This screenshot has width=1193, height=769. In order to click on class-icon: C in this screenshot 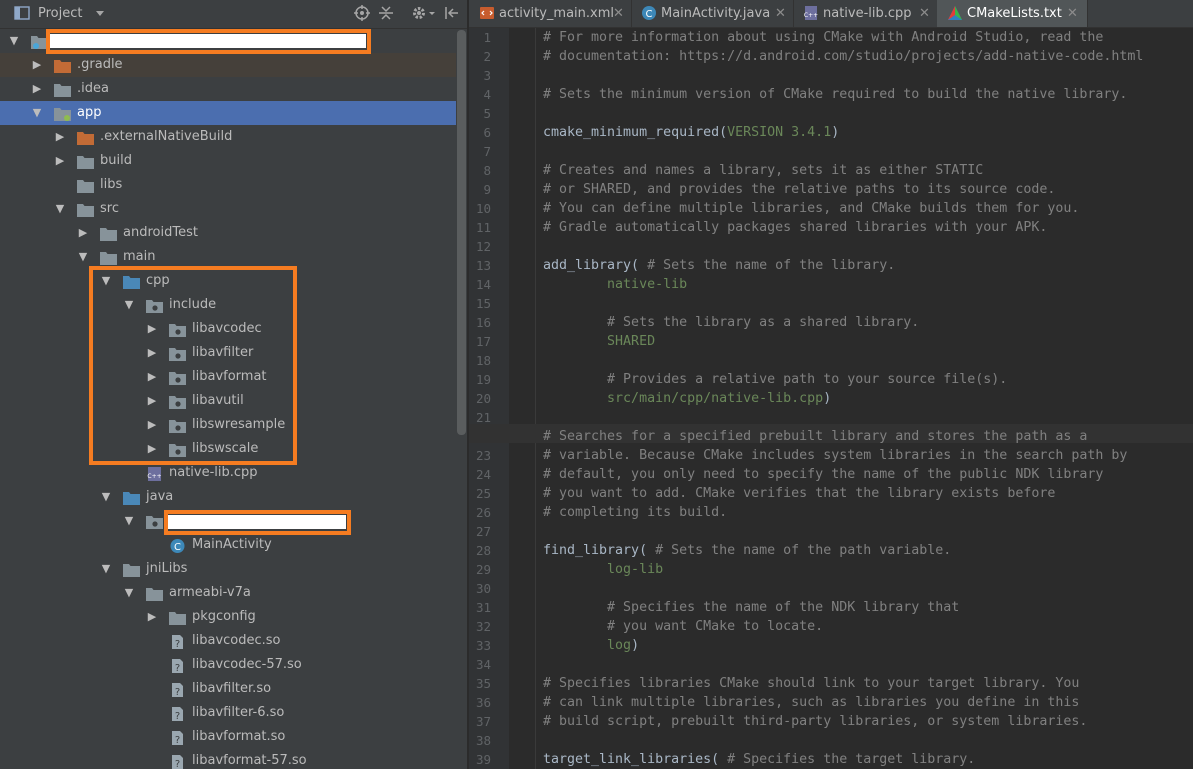, I will do `click(649, 13)`.